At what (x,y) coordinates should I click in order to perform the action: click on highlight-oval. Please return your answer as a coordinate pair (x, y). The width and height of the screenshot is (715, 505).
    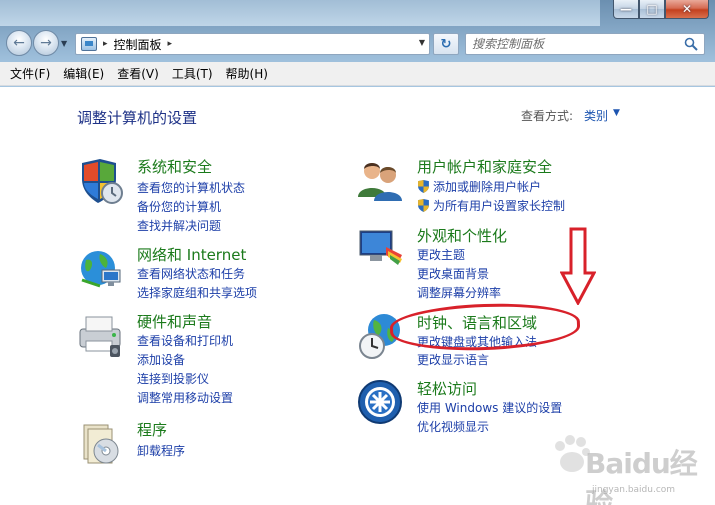
    Looking at the image, I should click on (485, 327).